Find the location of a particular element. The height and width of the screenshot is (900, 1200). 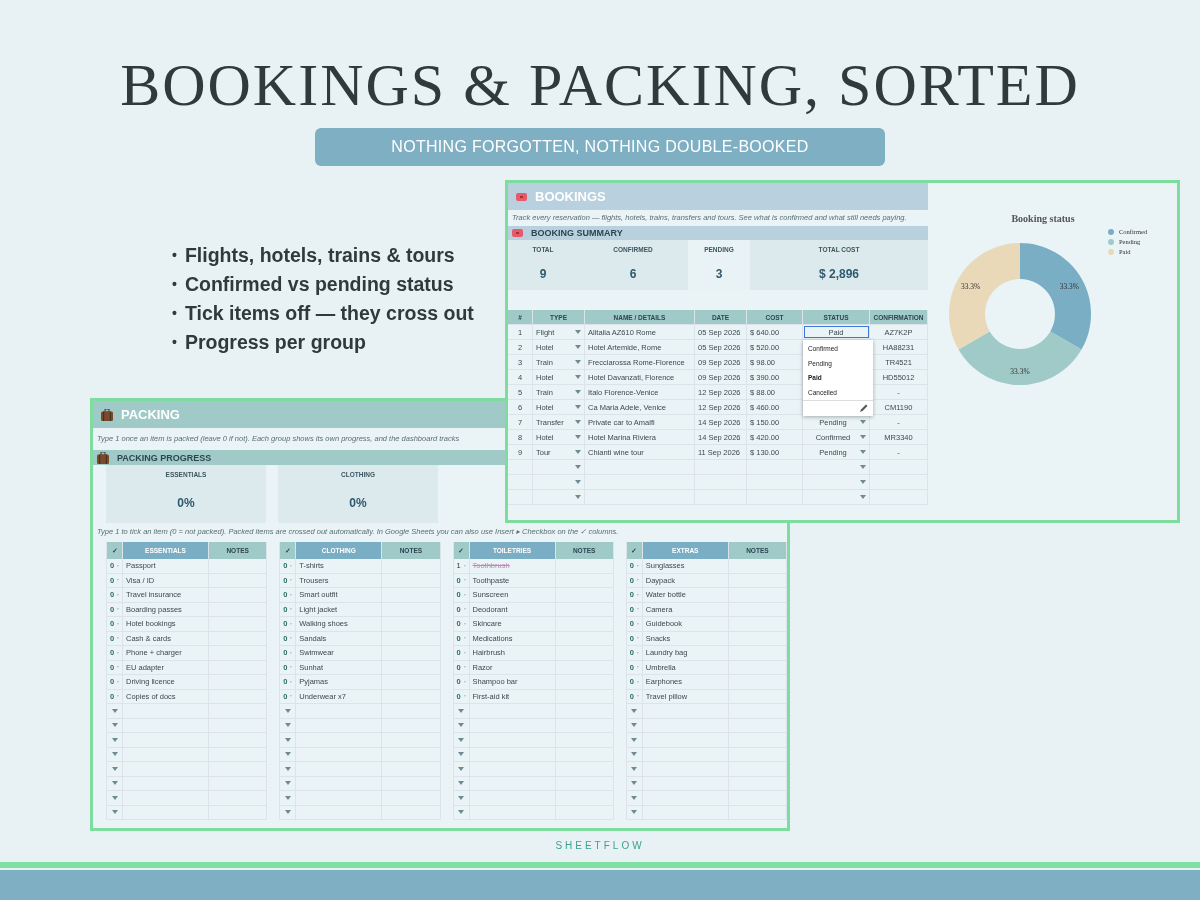

feature-item: Progress per group is located at coordinates (275, 342).